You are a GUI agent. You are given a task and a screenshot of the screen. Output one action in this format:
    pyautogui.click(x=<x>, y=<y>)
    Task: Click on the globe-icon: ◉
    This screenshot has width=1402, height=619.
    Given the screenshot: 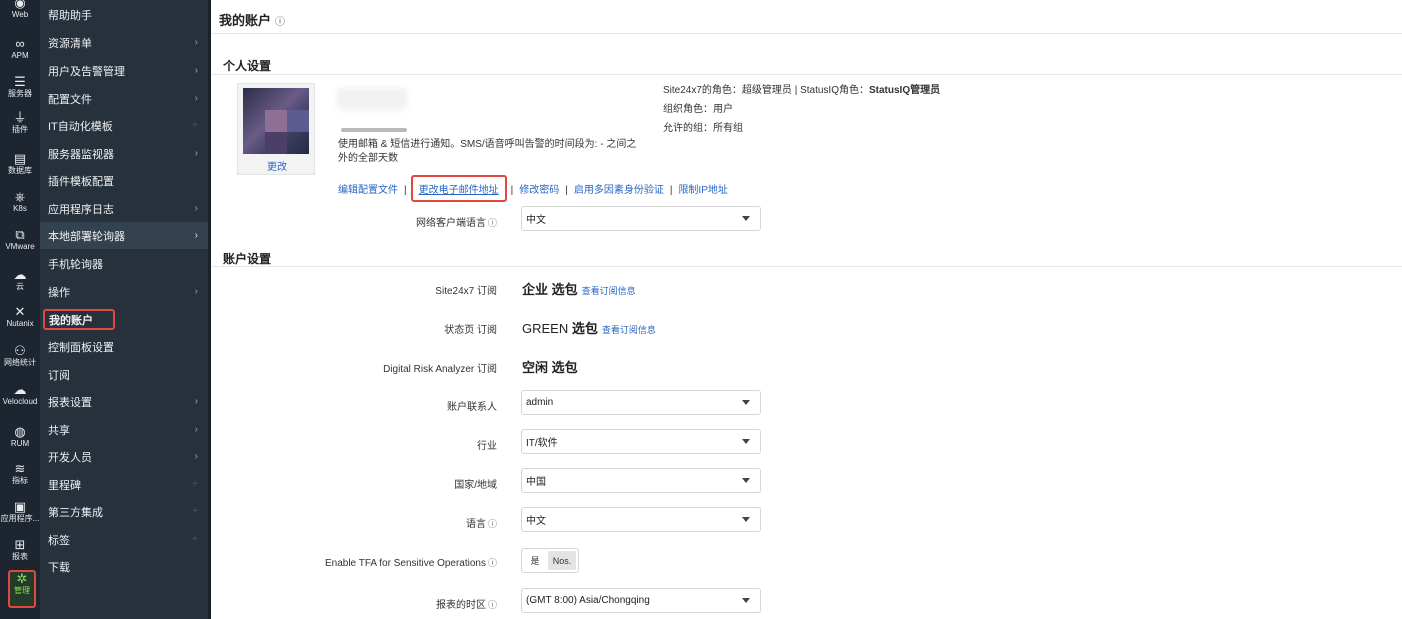 What is the action you would take?
    pyautogui.click(x=20, y=5)
    